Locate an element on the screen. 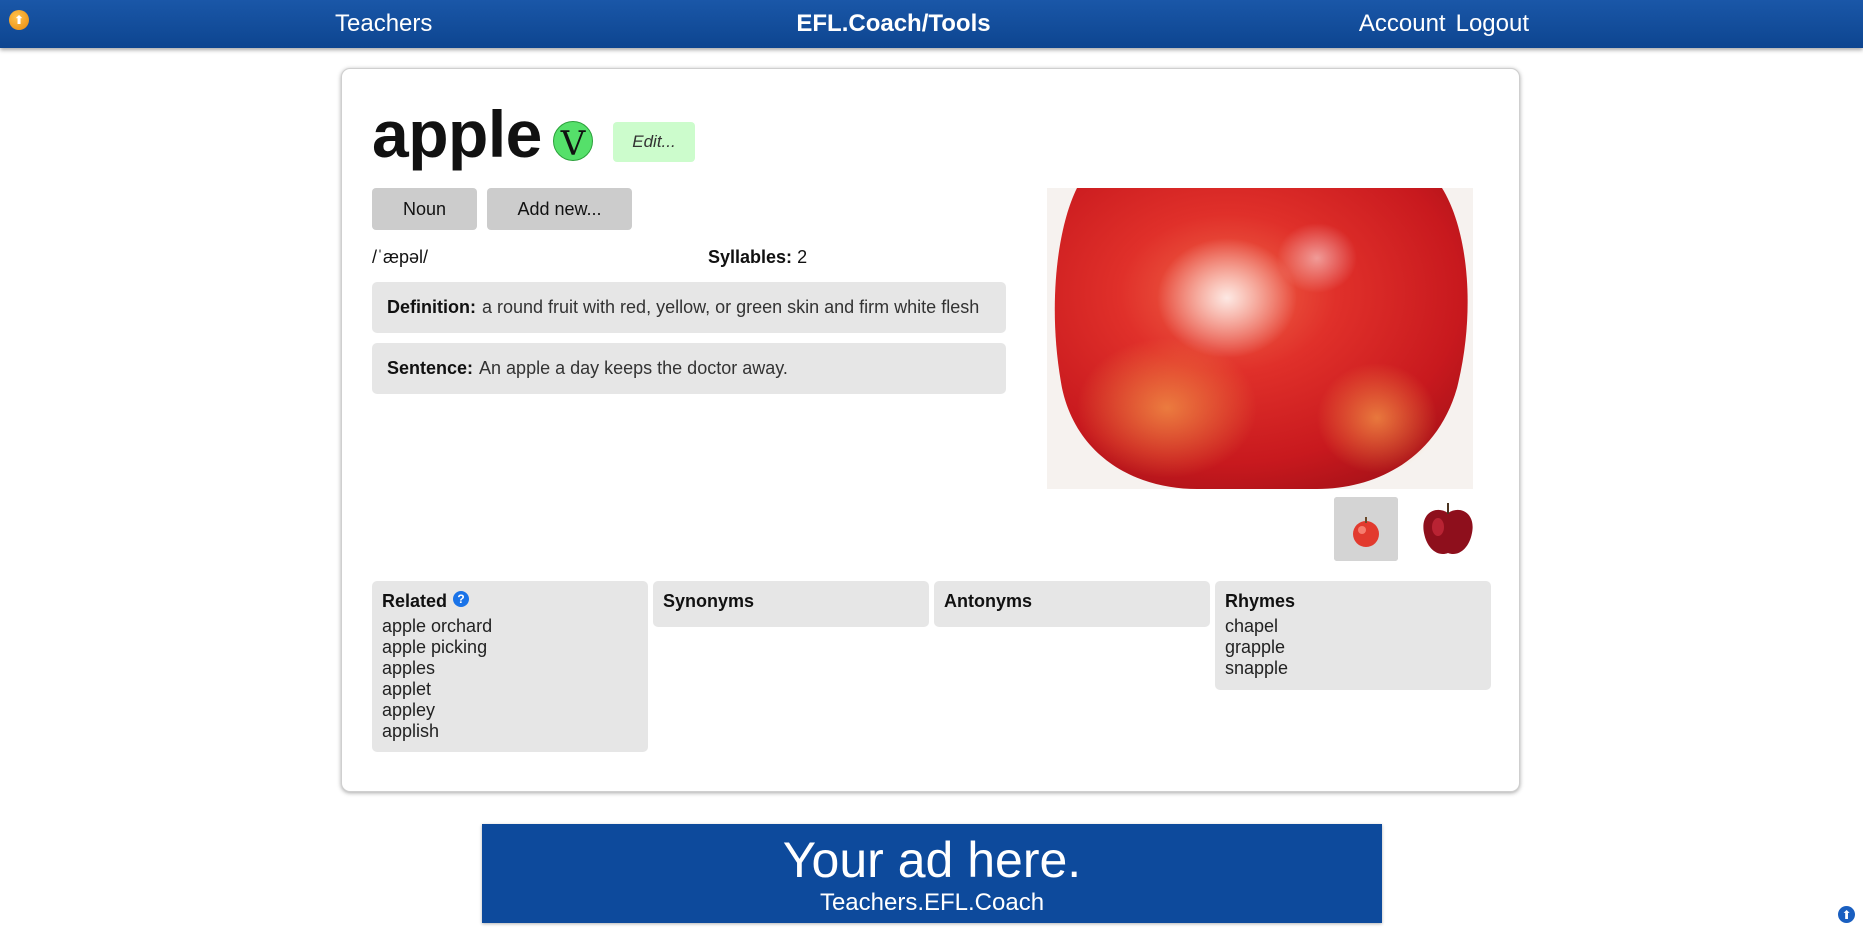  list-item: chapel is located at coordinates (1353, 626).